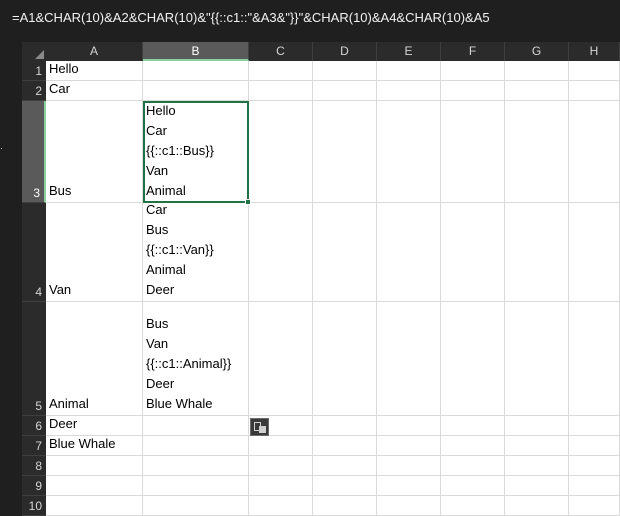 The height and width of the screenshot is (516, 620). I want to click on cell-e10, so click(409, 506).